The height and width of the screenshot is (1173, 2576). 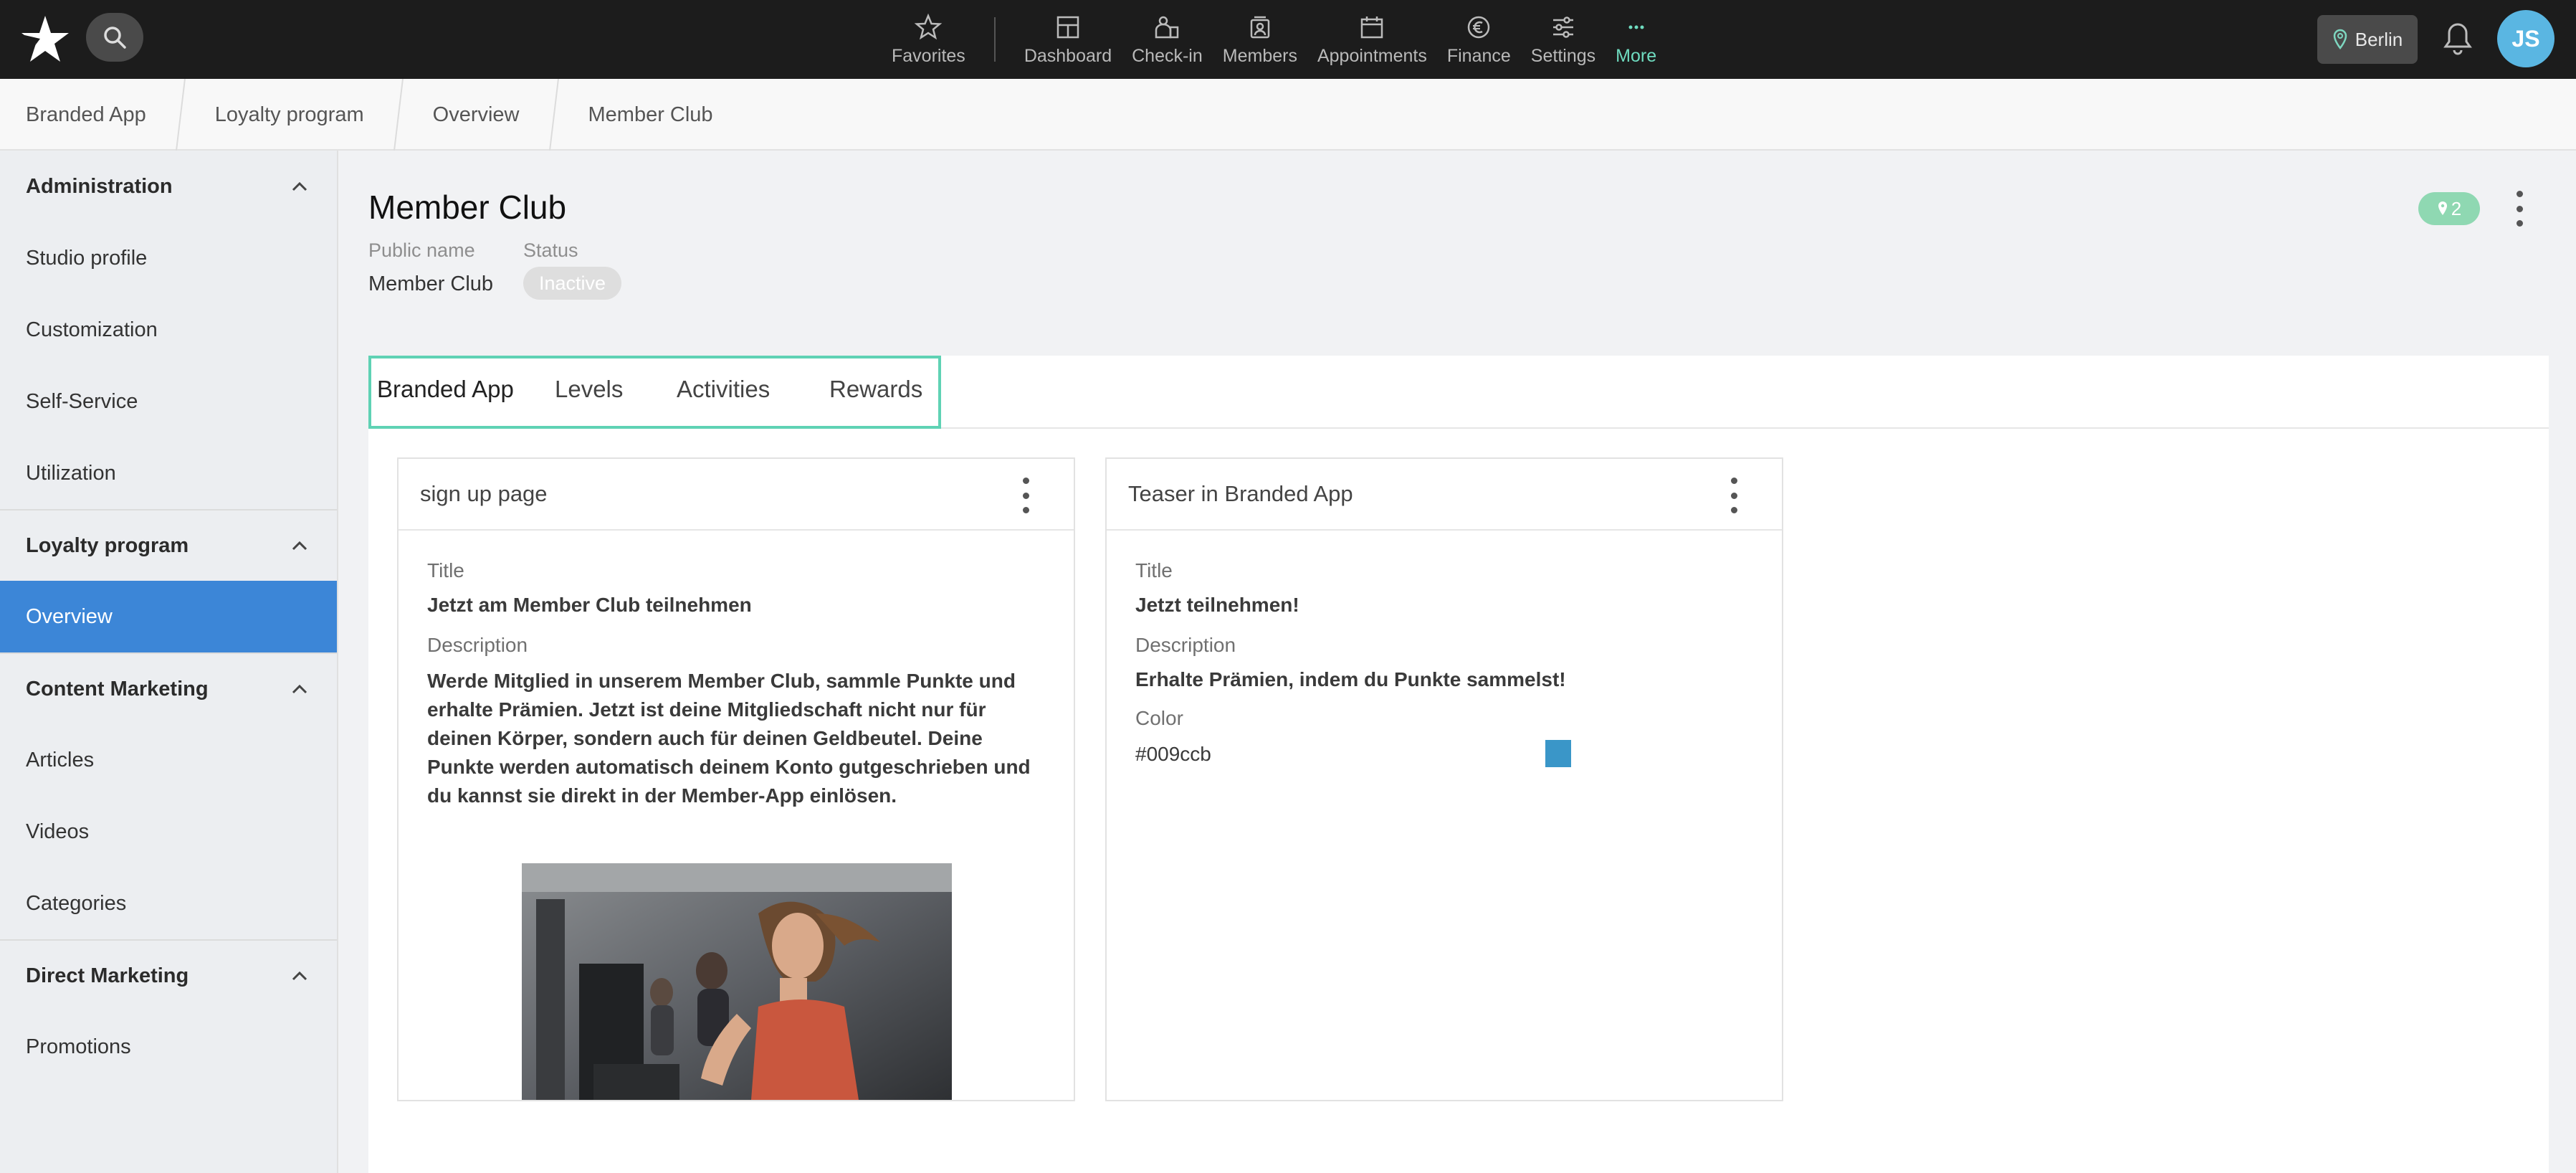 What do you see at coordinates (99, 186) in the screenshot?
I see `sidebar-group-label: Administration` at bounding box center [99, 186].